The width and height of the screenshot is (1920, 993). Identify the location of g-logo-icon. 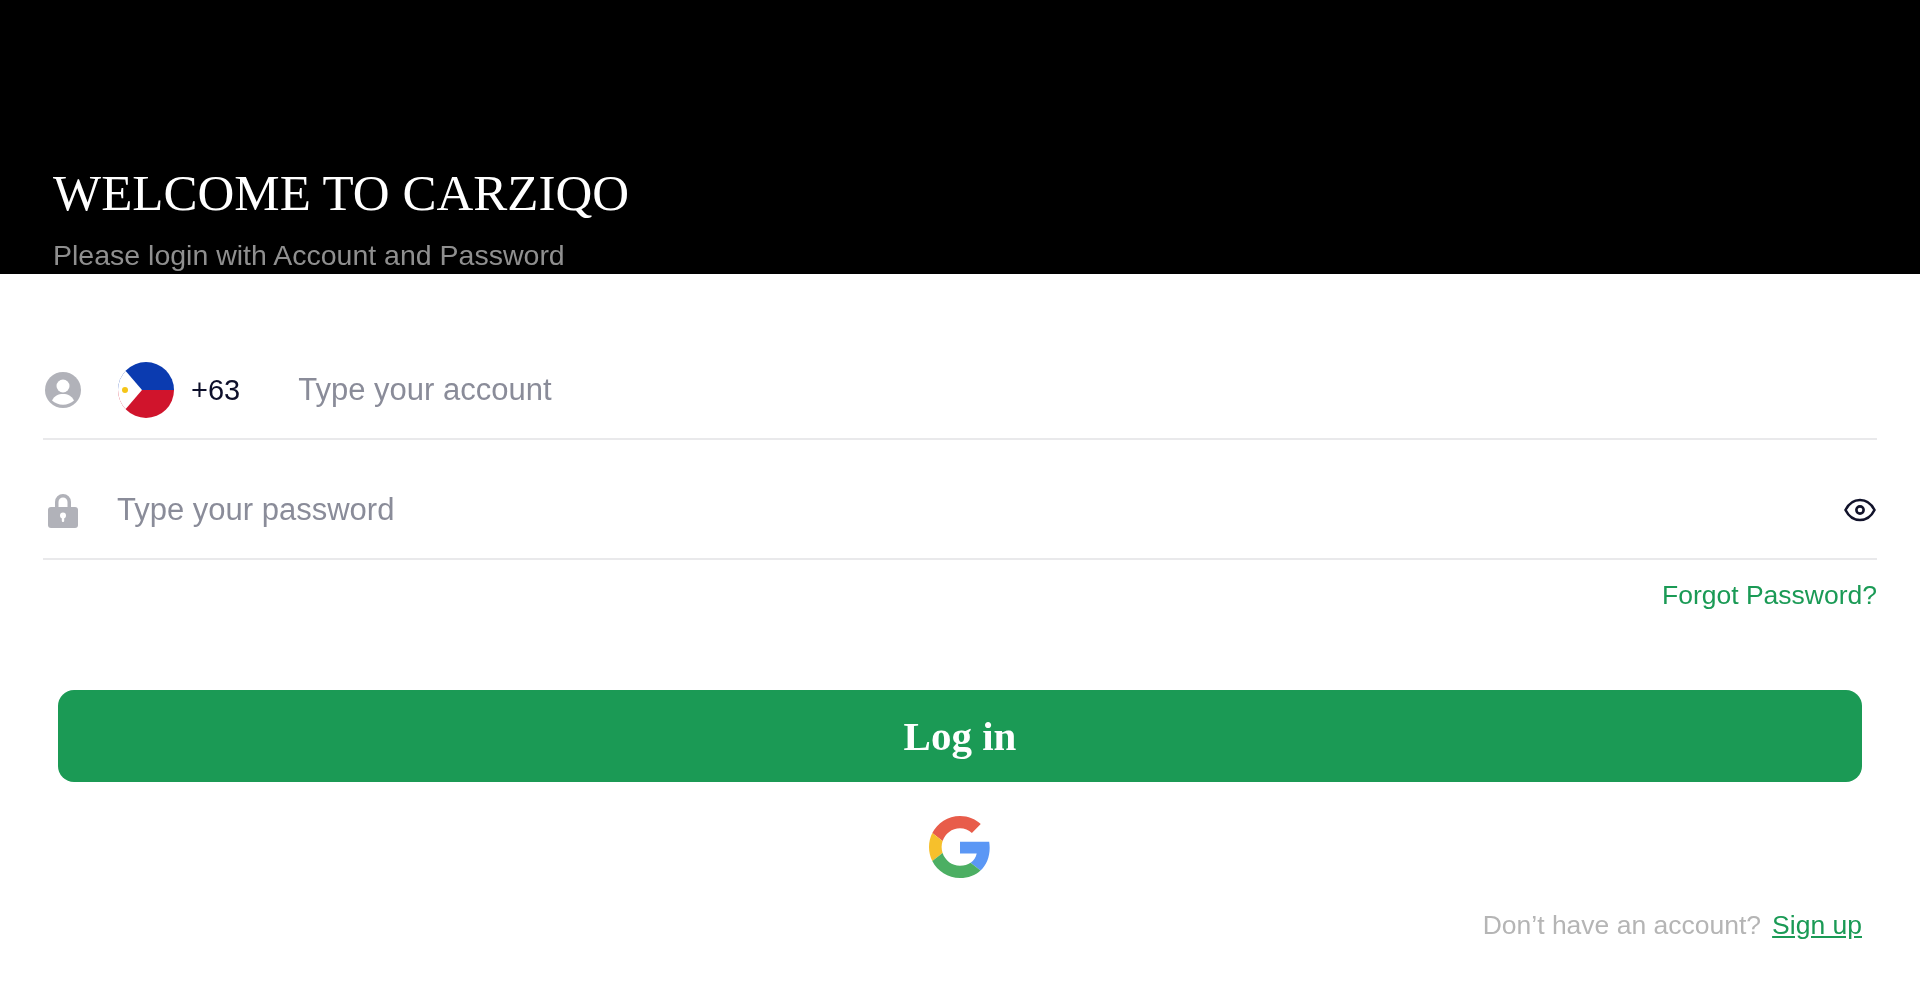
(960, 847).